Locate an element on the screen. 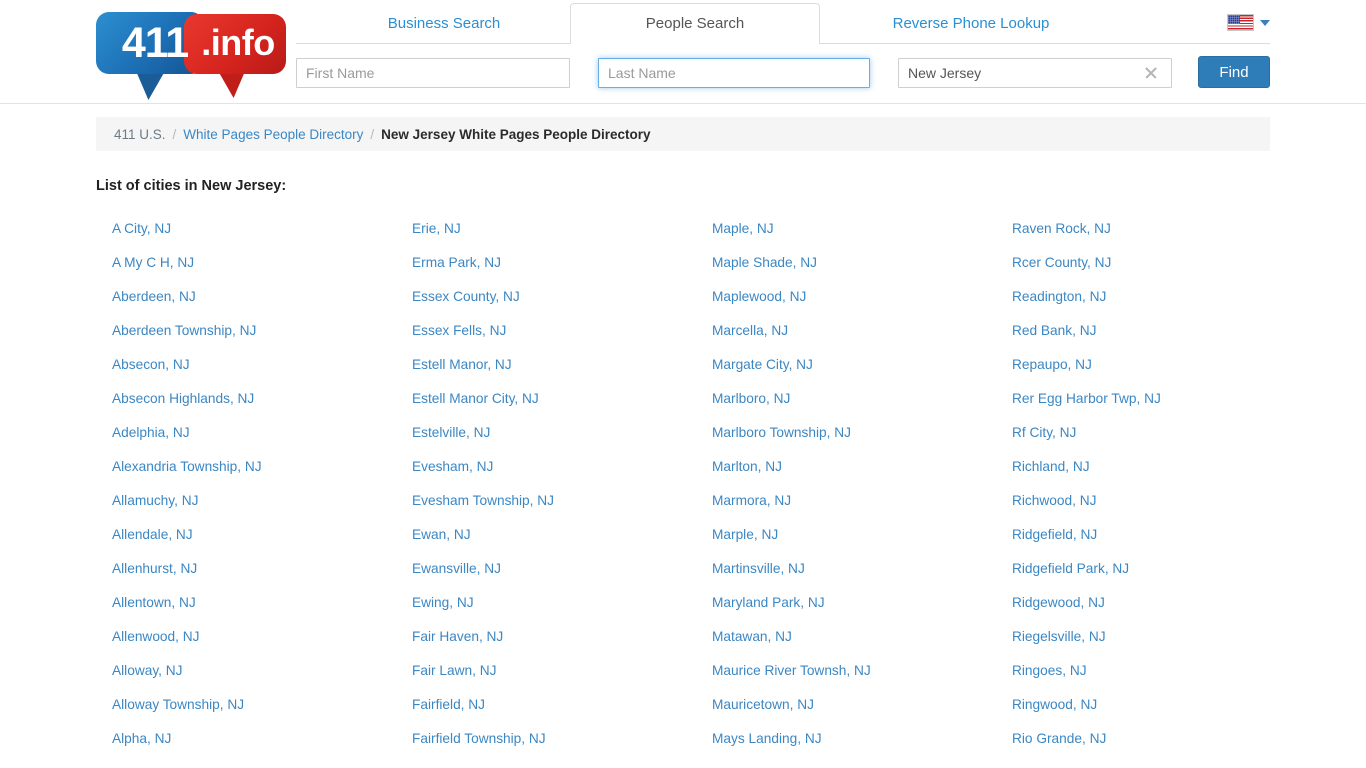  site-logo: 411 .info is located at coordinates (191, 56).